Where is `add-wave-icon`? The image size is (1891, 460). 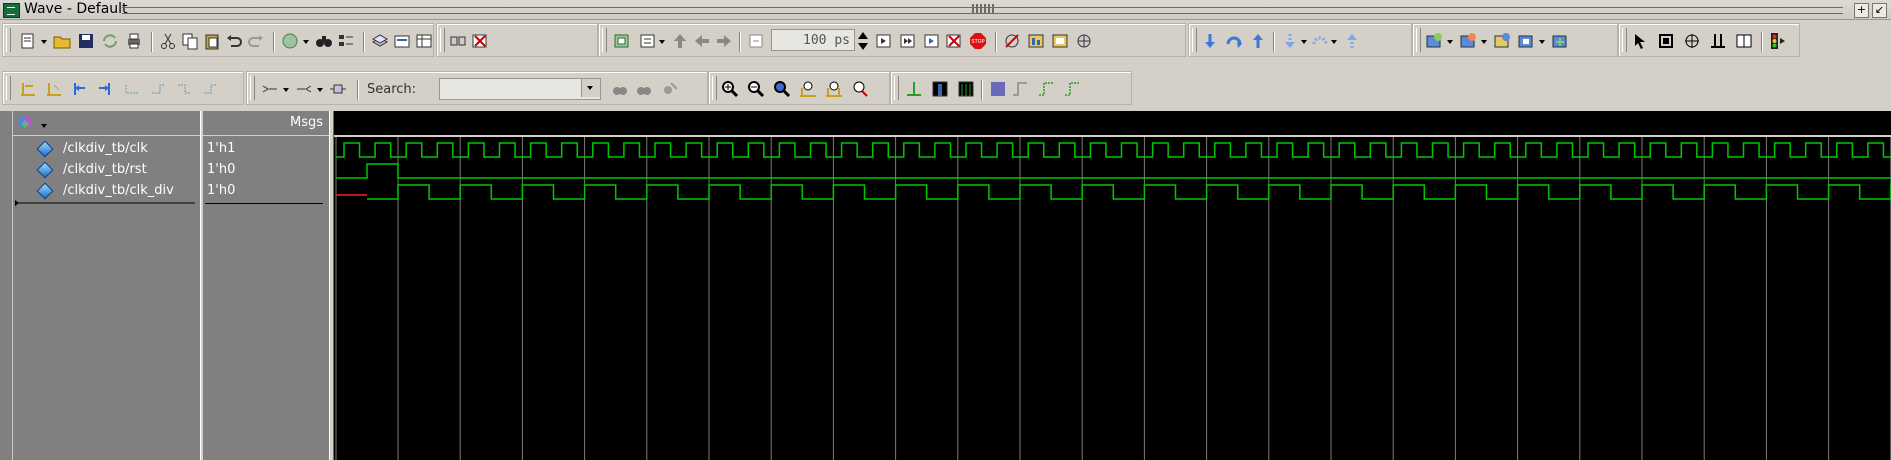
add-wave-icon is located at coordinates (1434, 41).